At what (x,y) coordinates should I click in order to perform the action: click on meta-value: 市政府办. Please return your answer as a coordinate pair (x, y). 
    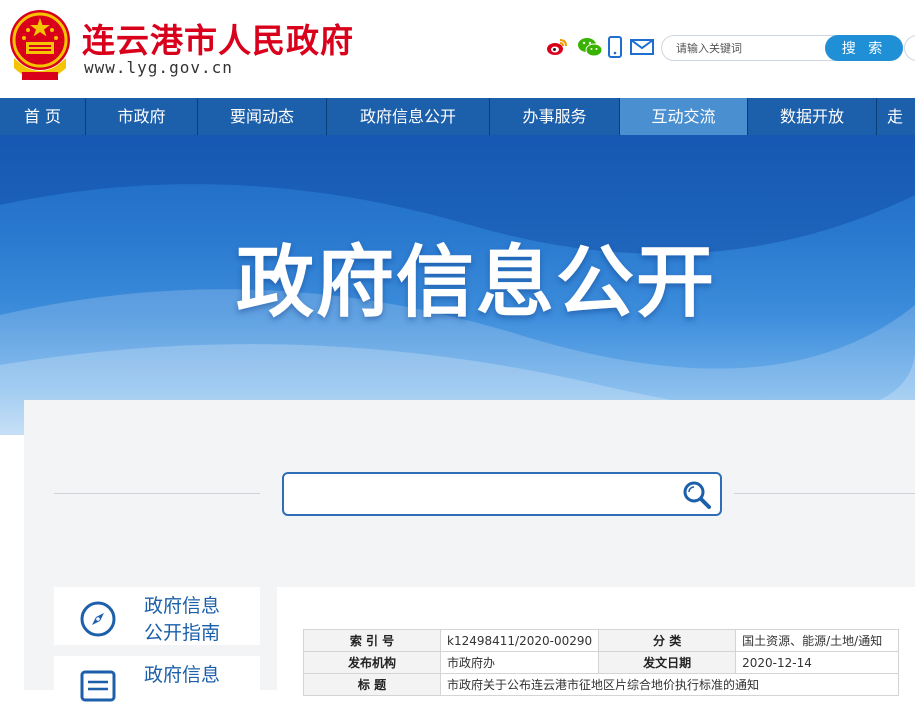
    Looking at the image, I should click on (519, 662).